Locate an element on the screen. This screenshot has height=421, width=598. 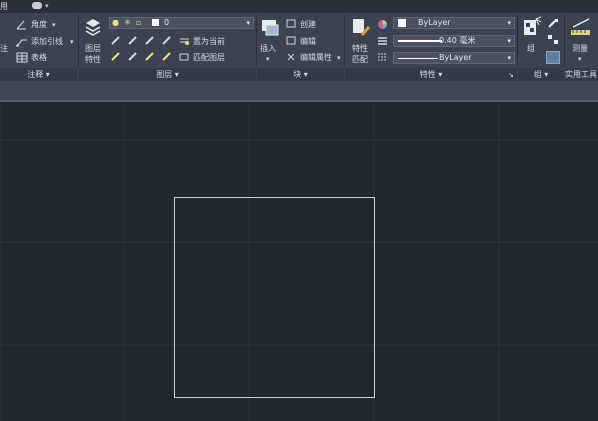
ungroup-icon is located at coordinates (553, 23).